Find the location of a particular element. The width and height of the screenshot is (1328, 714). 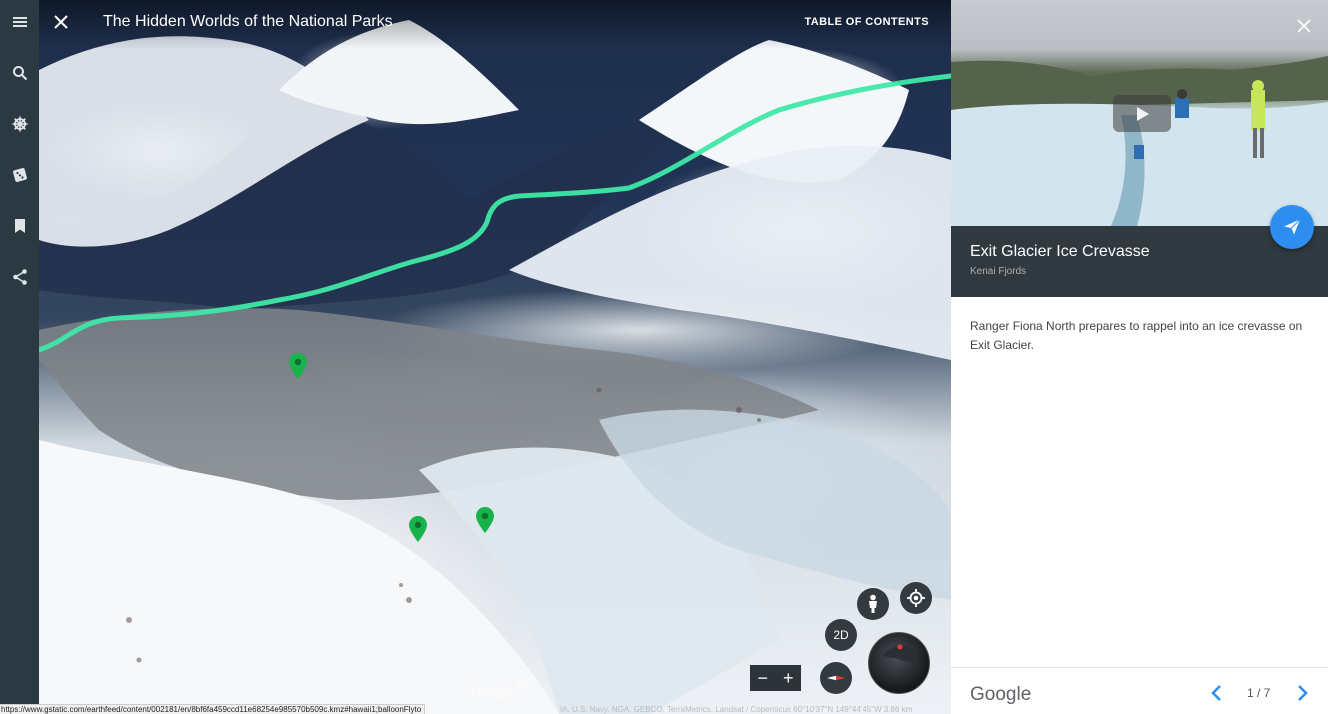

play-icon is located at coordinates (1143, 113).